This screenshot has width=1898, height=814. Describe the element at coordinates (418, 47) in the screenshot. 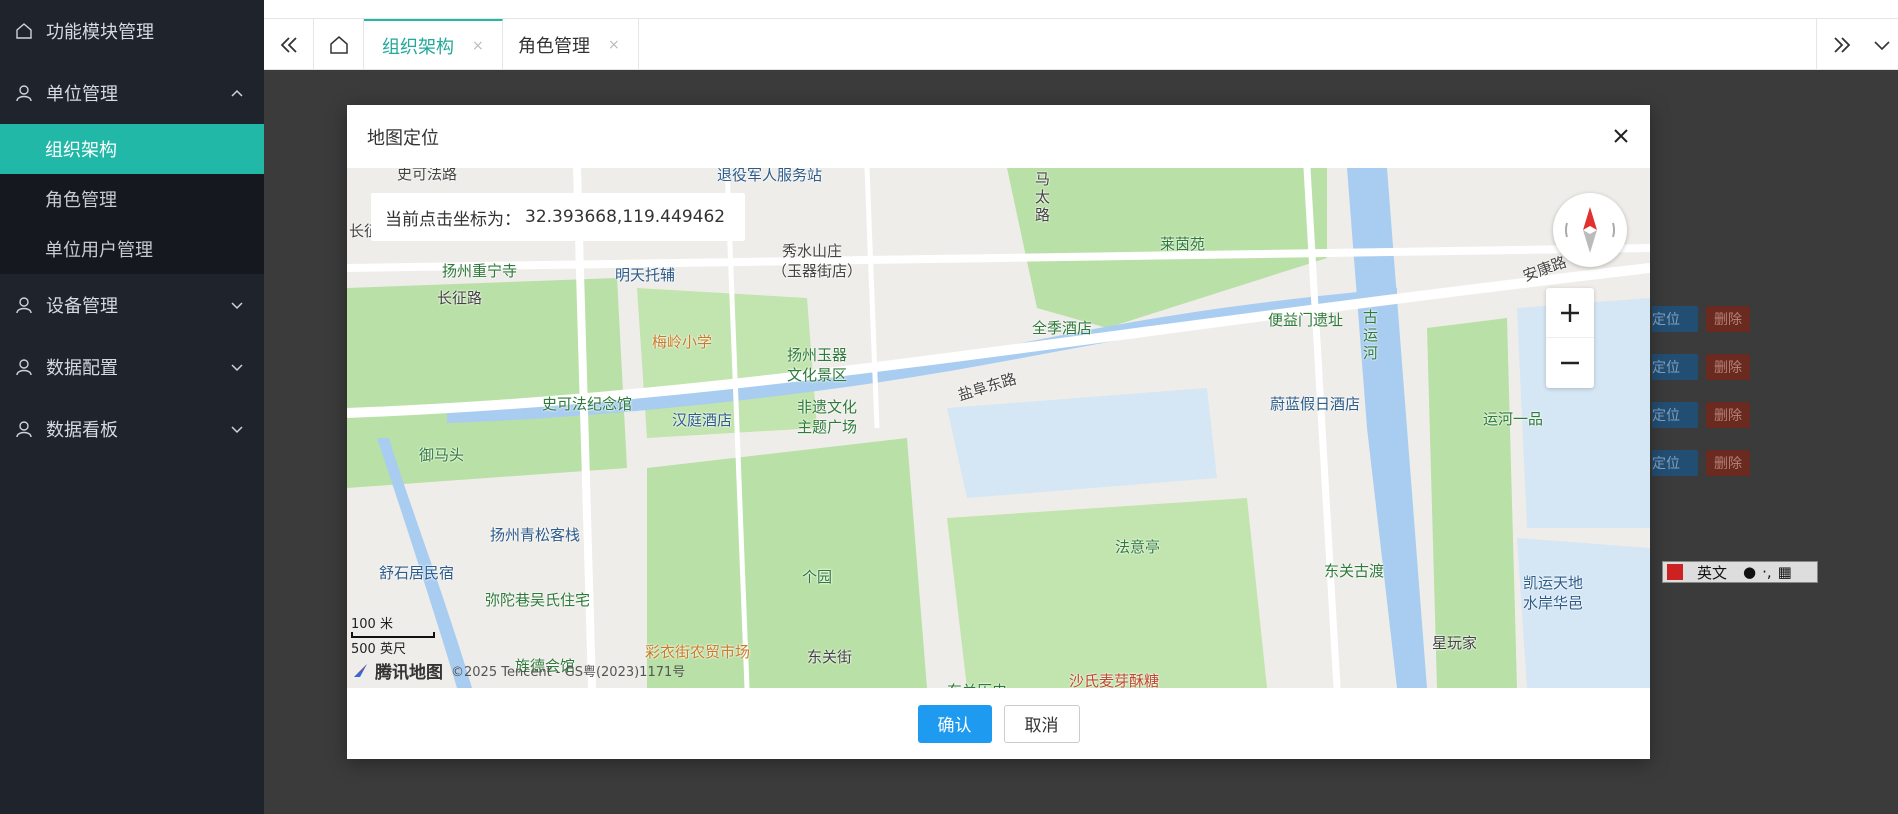

I see `tab-label: 组织架构` at that location.